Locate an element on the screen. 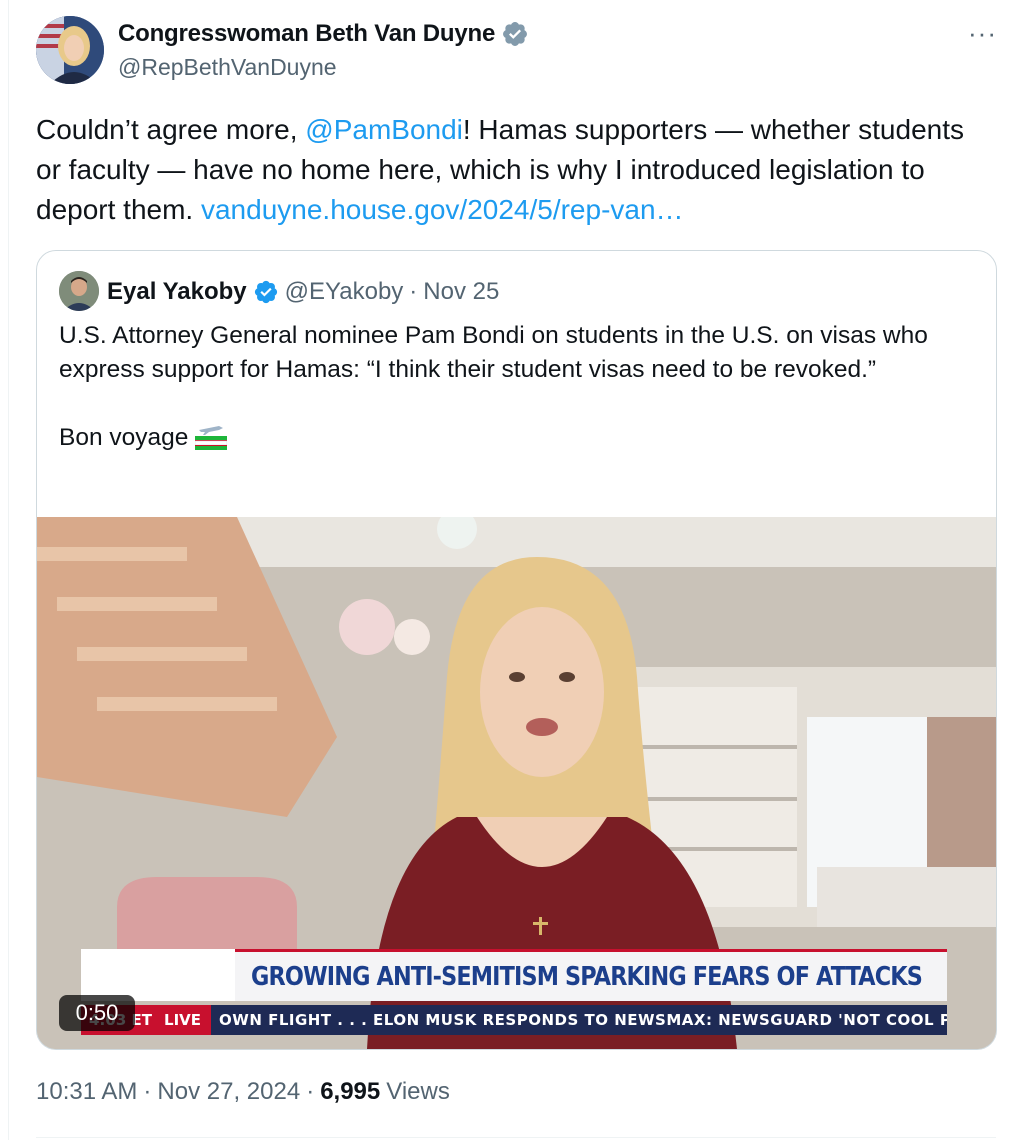 The height and width of the screenshot is (1140, 1022). author-name-row: Congresswoman Beth Van Duyne is located at coordinates (323, 34).